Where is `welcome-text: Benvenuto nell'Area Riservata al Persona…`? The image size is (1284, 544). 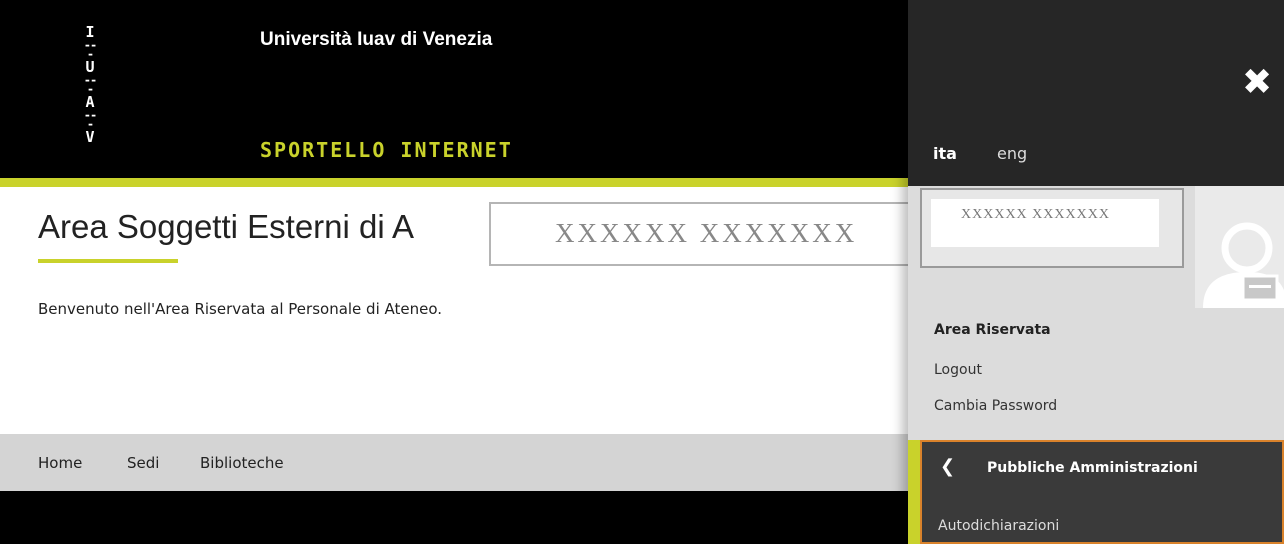 welcome-text: Benvenuto nell'Area Riservata al Persona… is located at coordinates (240, 309).